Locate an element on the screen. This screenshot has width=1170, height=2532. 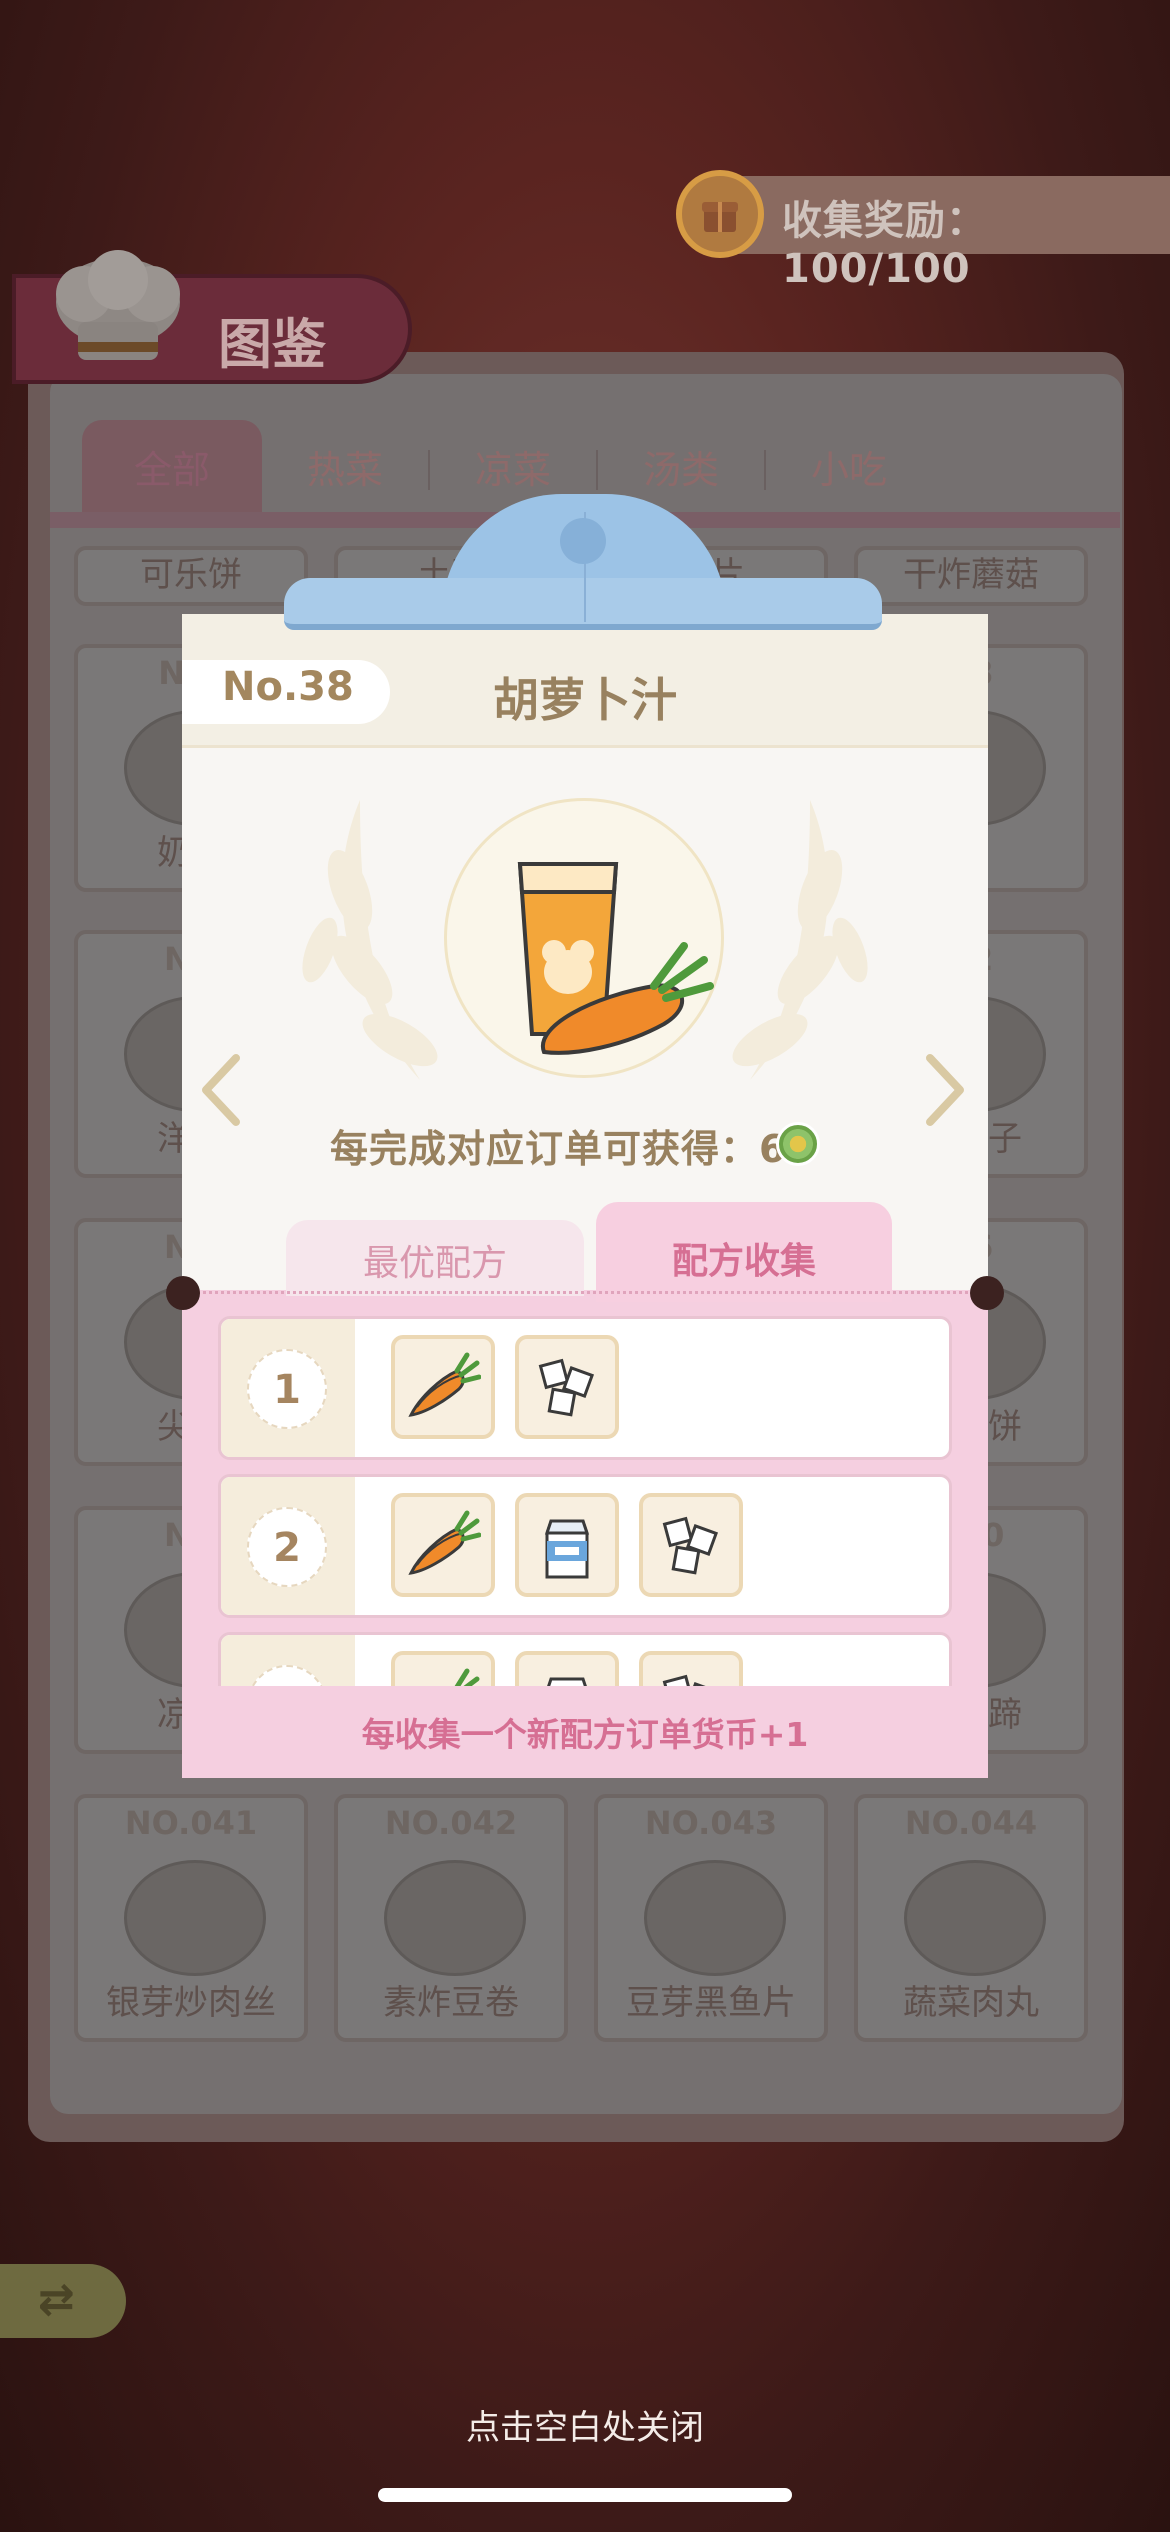
dish-name: 豆芽黑鱼片 is located at coordinates (711, 2003).